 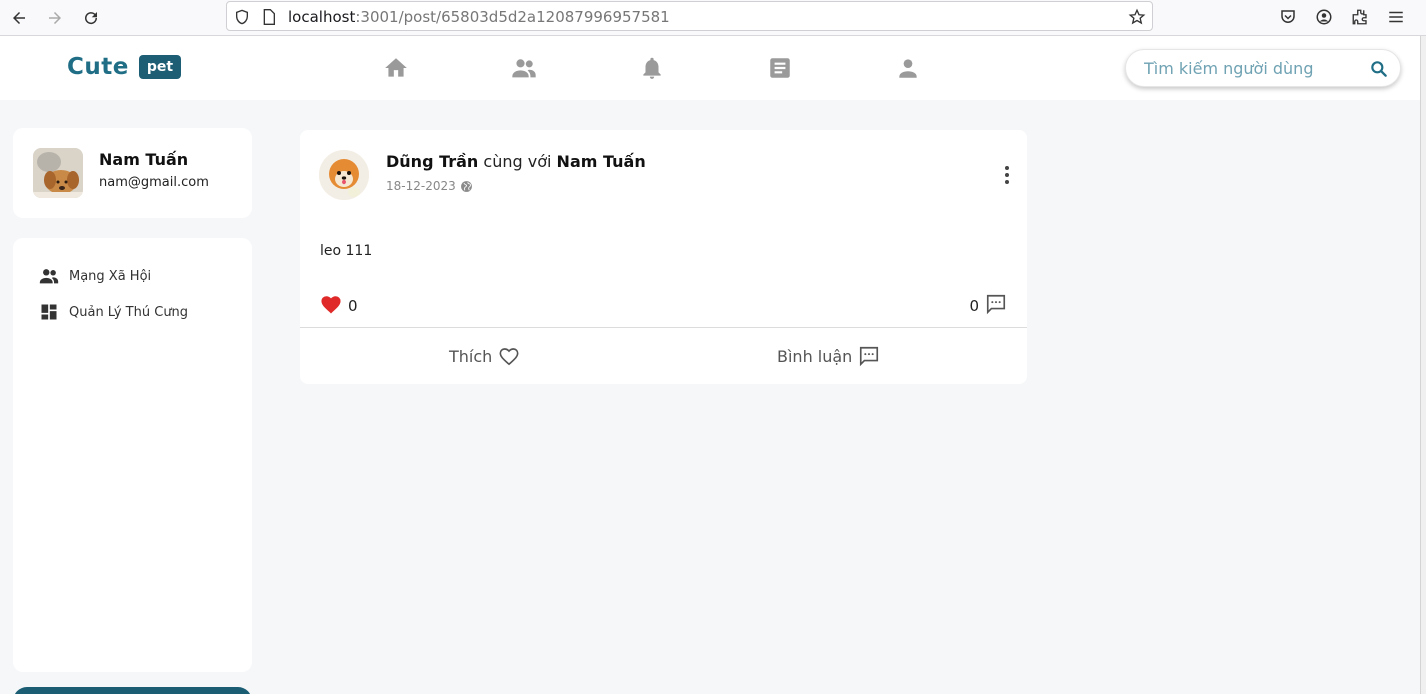 What do you see at coordinates (154, 182) in the screenshot?
I see `profile-email: nam@gmail.com` at bounding box center [154, 182].